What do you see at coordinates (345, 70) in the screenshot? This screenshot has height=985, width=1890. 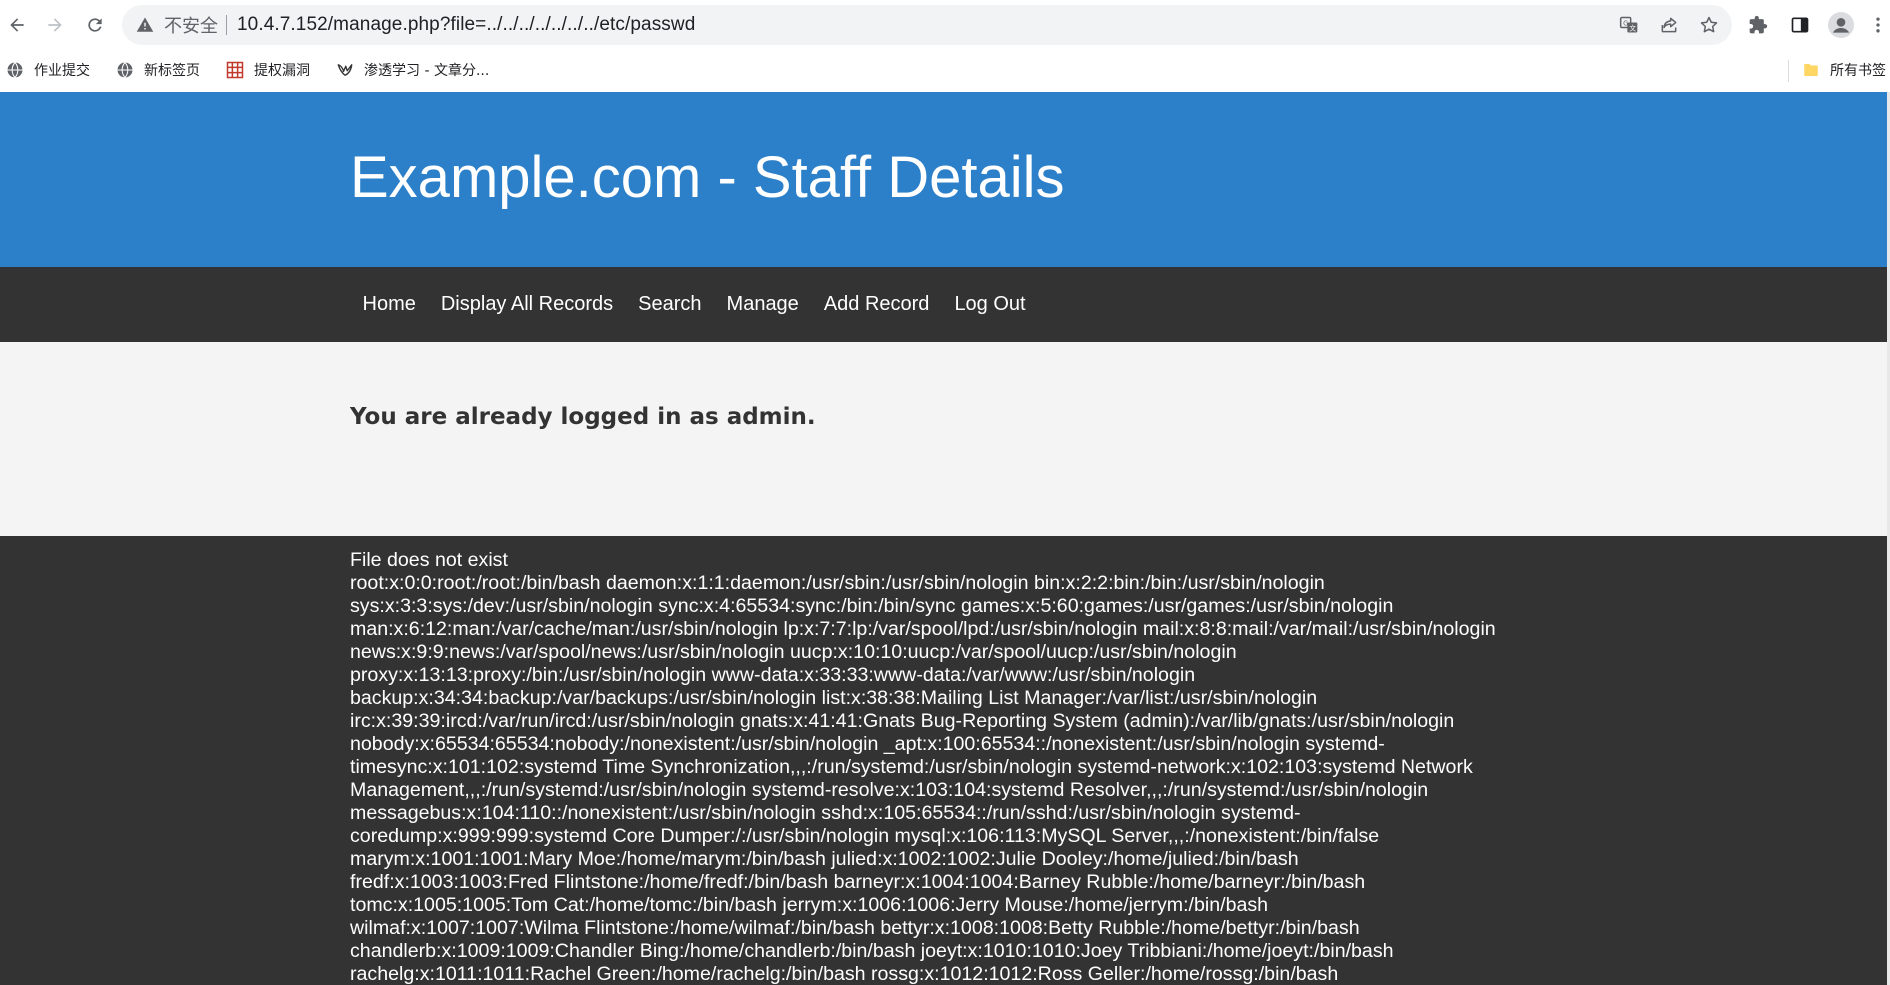 I see `bird-logo-icon` at bounding box center [345, 70].